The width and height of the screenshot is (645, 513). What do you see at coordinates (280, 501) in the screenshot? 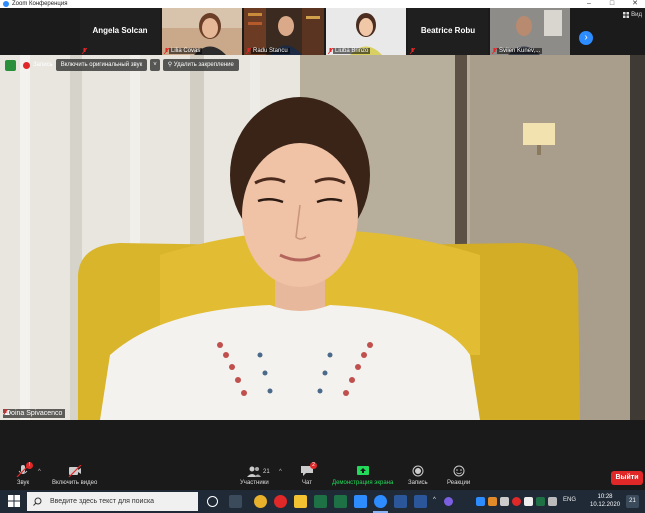
I see `opera-icon` at bounding box center [280, 501].